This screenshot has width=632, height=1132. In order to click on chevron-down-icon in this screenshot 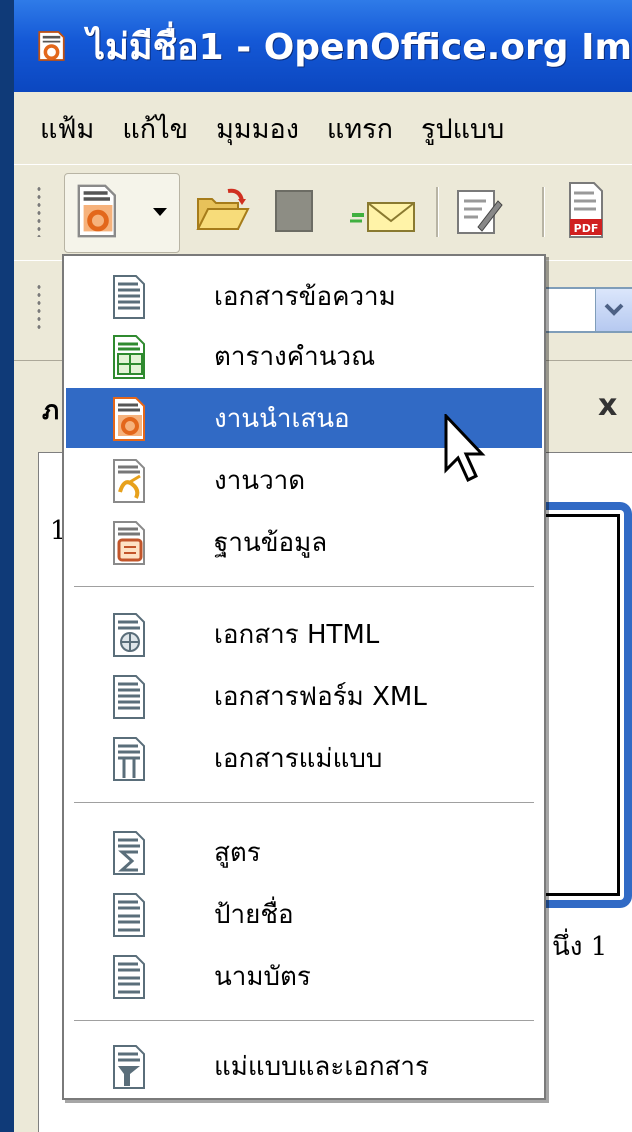, I will do `click(614, 309)`.